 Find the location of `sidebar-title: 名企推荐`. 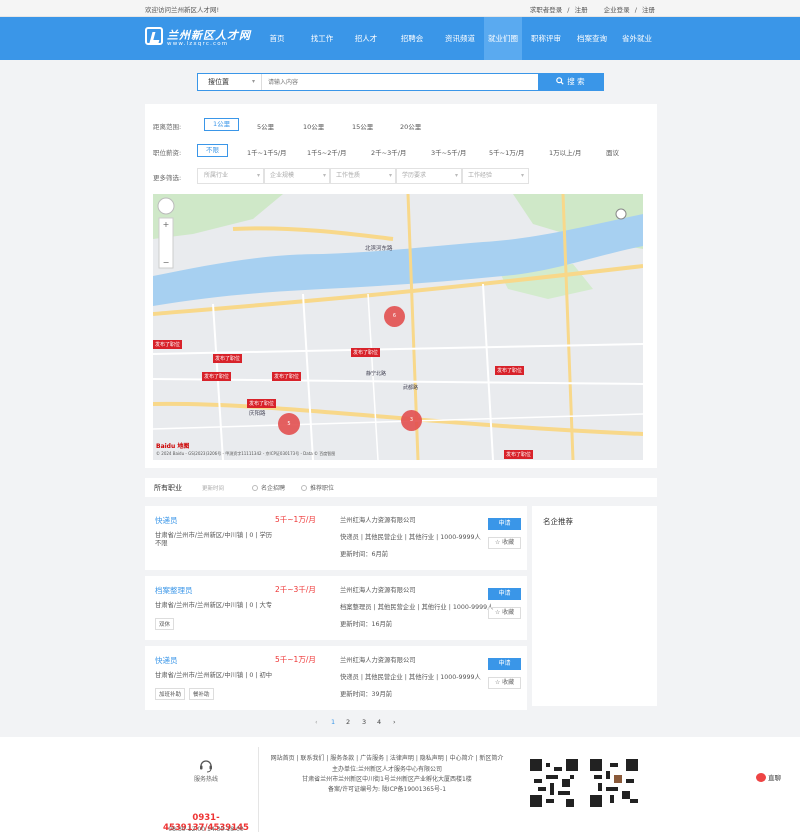

sidebar-title: 名企推荐 is located at coordinates (558, 521).